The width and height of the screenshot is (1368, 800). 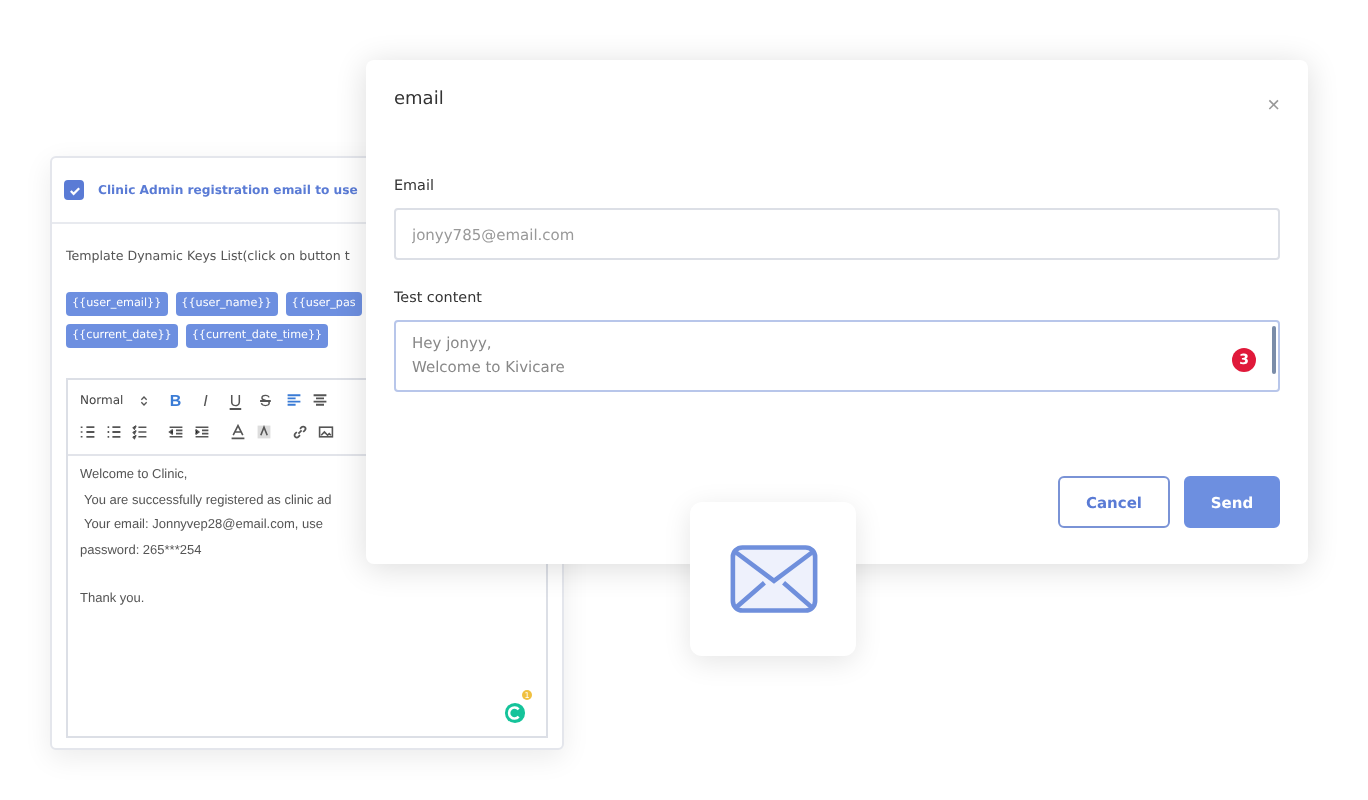 I want to click on outdent-icon, so click(x=176, y=432).